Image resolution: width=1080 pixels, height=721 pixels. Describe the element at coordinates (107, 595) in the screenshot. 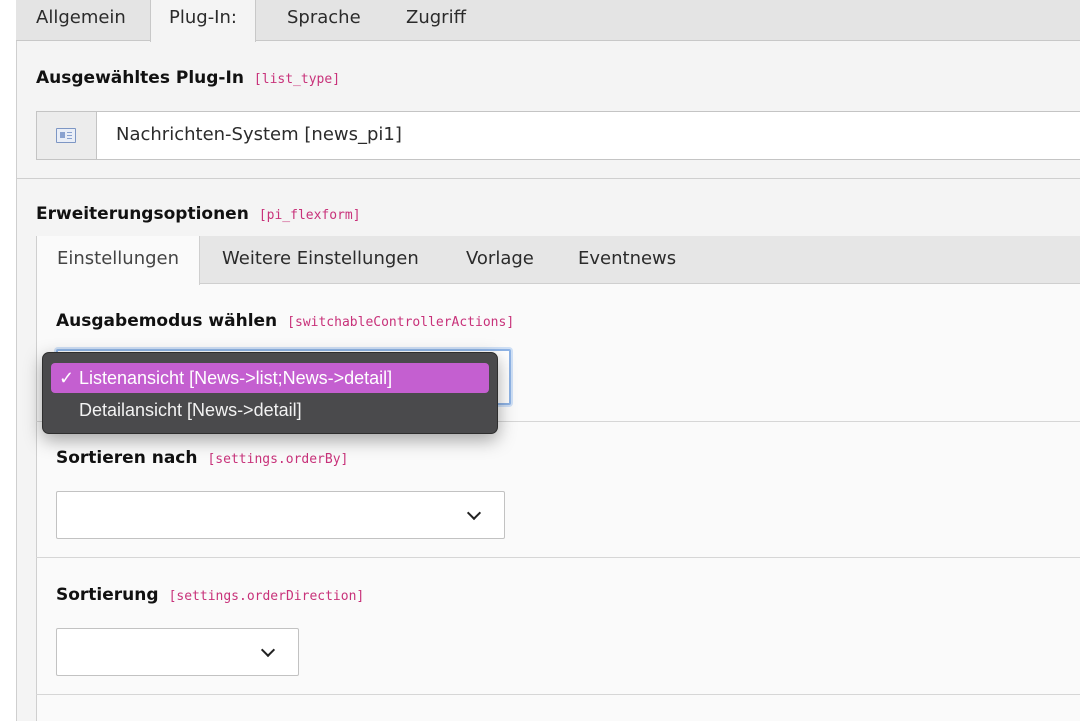

I see `order-direction-label-text: Sortierung` at that location.